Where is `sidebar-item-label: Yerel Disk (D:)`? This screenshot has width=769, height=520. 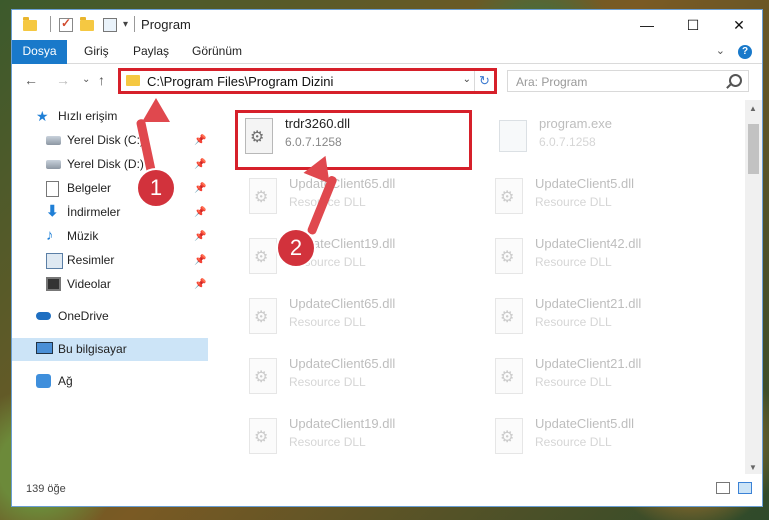 sidebar-item-label: Yerel Disk (D:) is located at coordinates (105, 164).